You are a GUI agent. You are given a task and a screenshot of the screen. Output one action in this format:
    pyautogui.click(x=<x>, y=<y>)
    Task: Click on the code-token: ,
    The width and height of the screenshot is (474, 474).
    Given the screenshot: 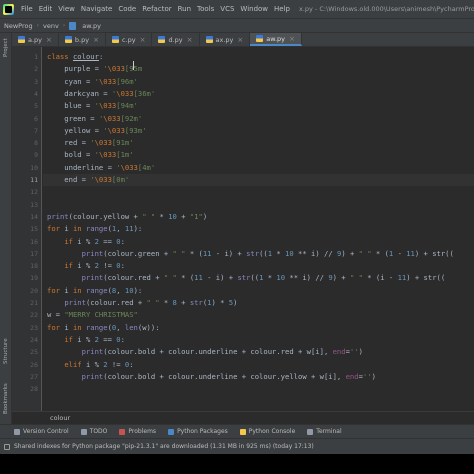 What is the action you would take?
    pyautogui.click(x=120, y=229)
    